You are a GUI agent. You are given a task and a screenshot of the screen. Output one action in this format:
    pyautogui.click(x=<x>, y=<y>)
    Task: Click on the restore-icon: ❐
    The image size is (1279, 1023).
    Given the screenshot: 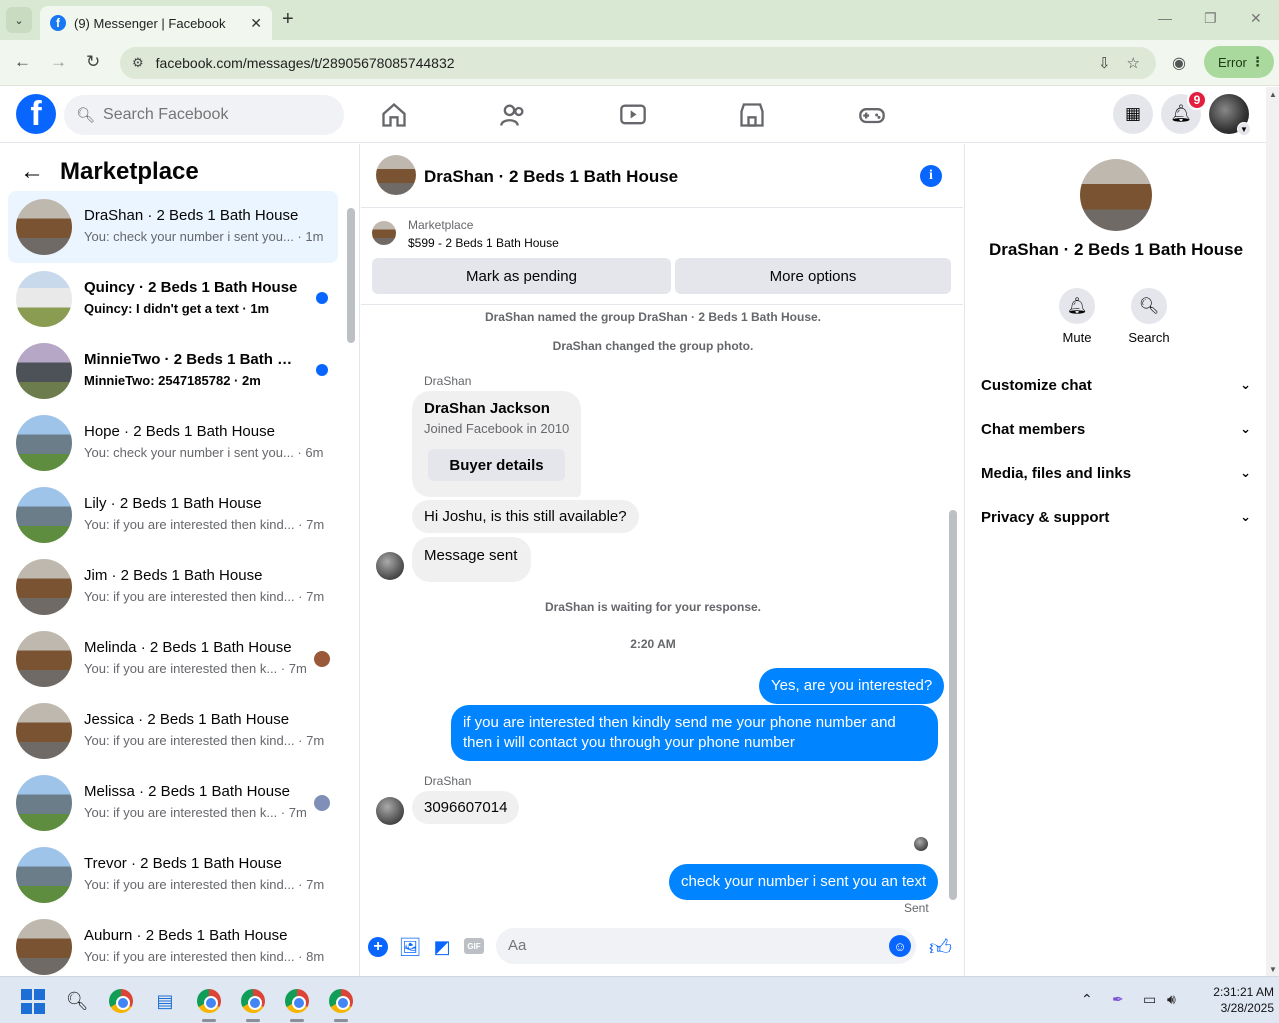 What is the action you would take?
    pyautogui.click(x=1210, y=18)
    